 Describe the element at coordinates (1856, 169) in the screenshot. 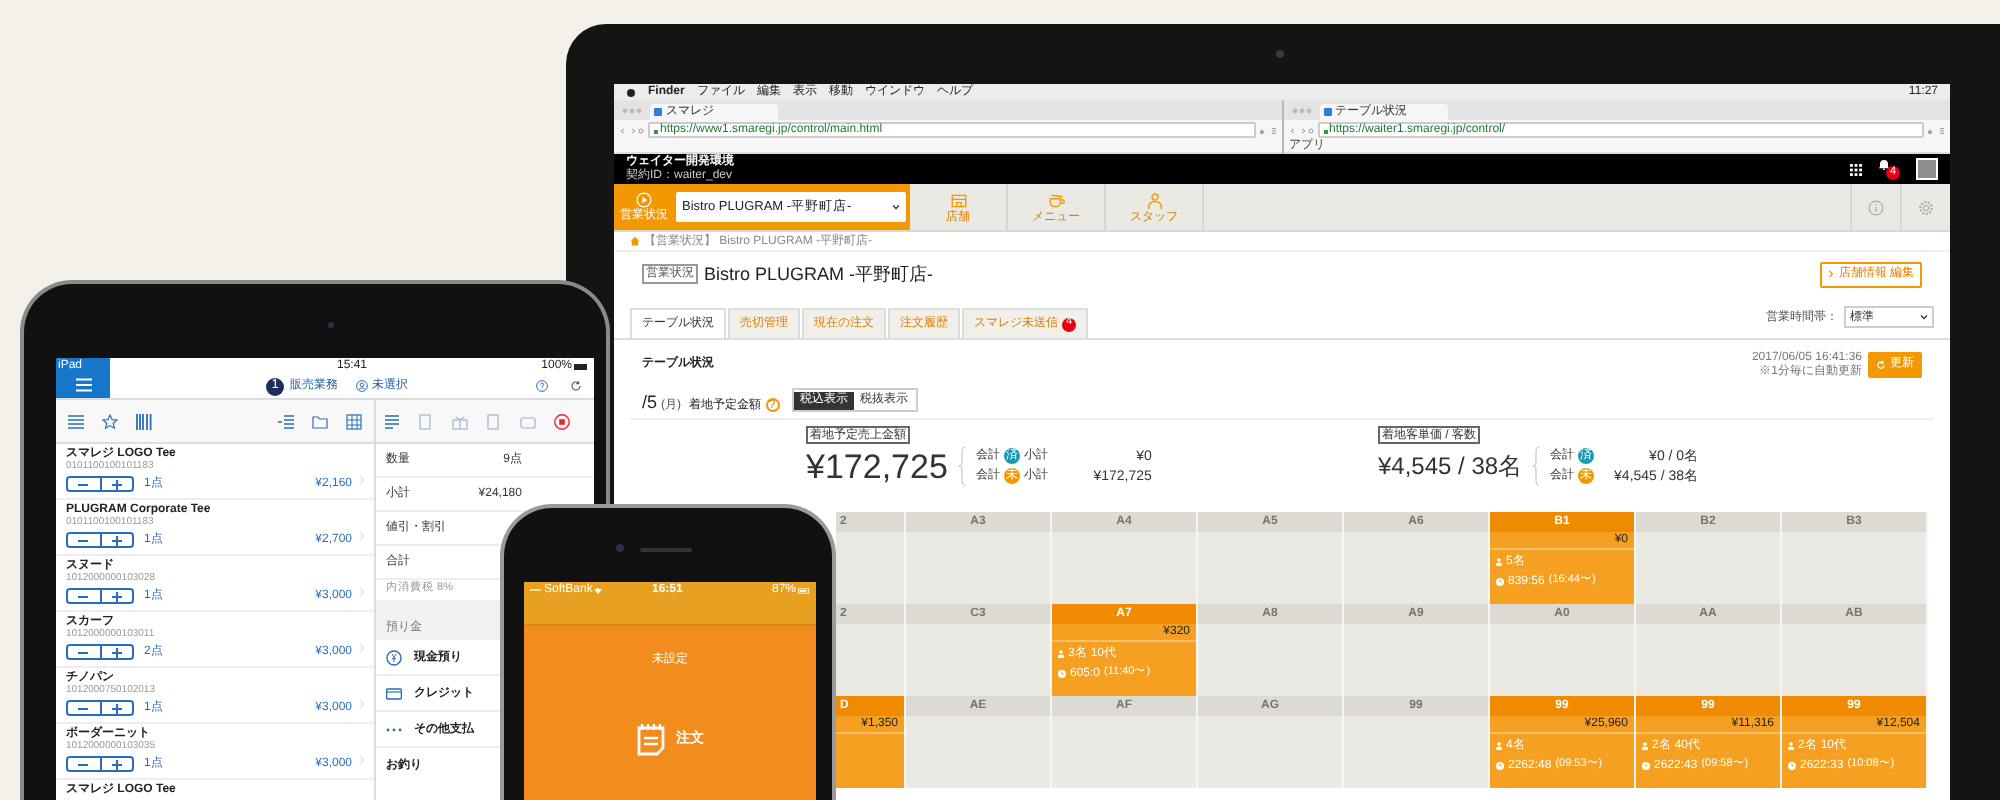

I see `apps-grid-icon` at that location.